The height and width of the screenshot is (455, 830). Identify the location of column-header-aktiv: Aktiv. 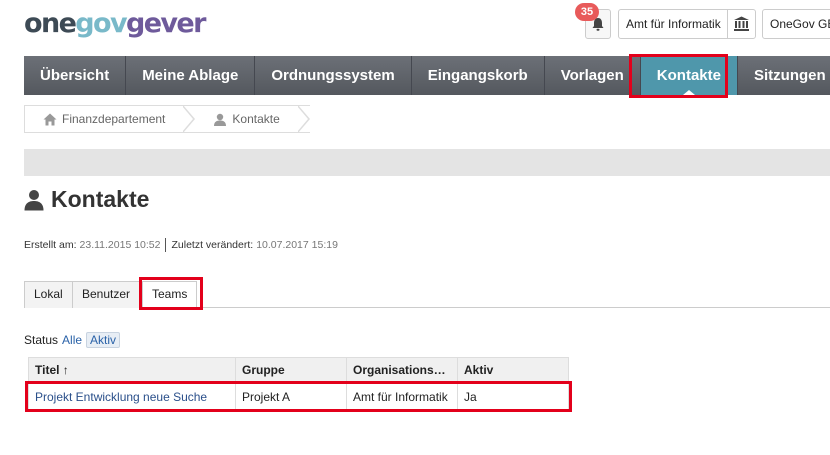
(513, 370).